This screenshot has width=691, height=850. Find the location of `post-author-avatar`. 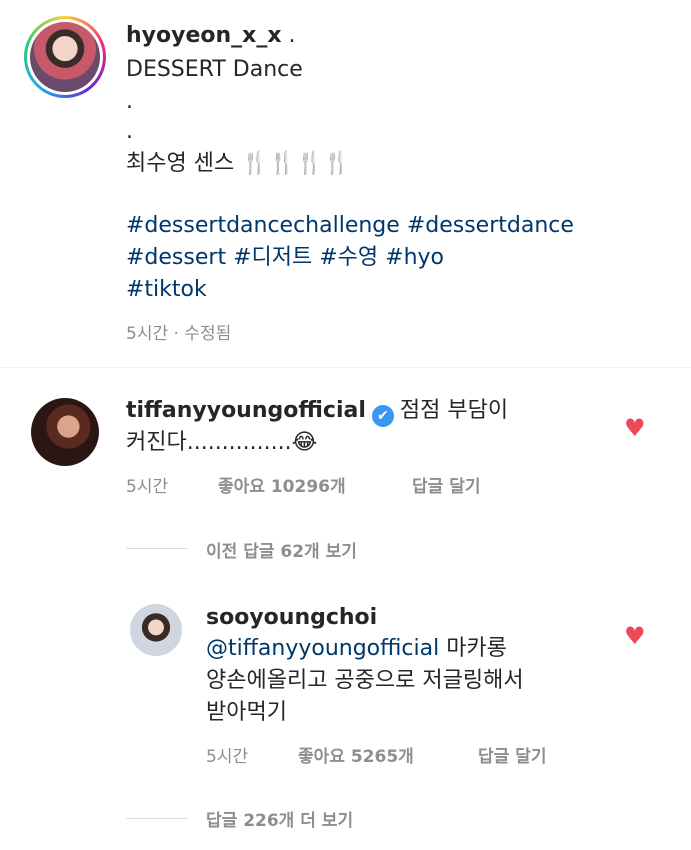

post-author-avatar is located at coordinates (65, 57).